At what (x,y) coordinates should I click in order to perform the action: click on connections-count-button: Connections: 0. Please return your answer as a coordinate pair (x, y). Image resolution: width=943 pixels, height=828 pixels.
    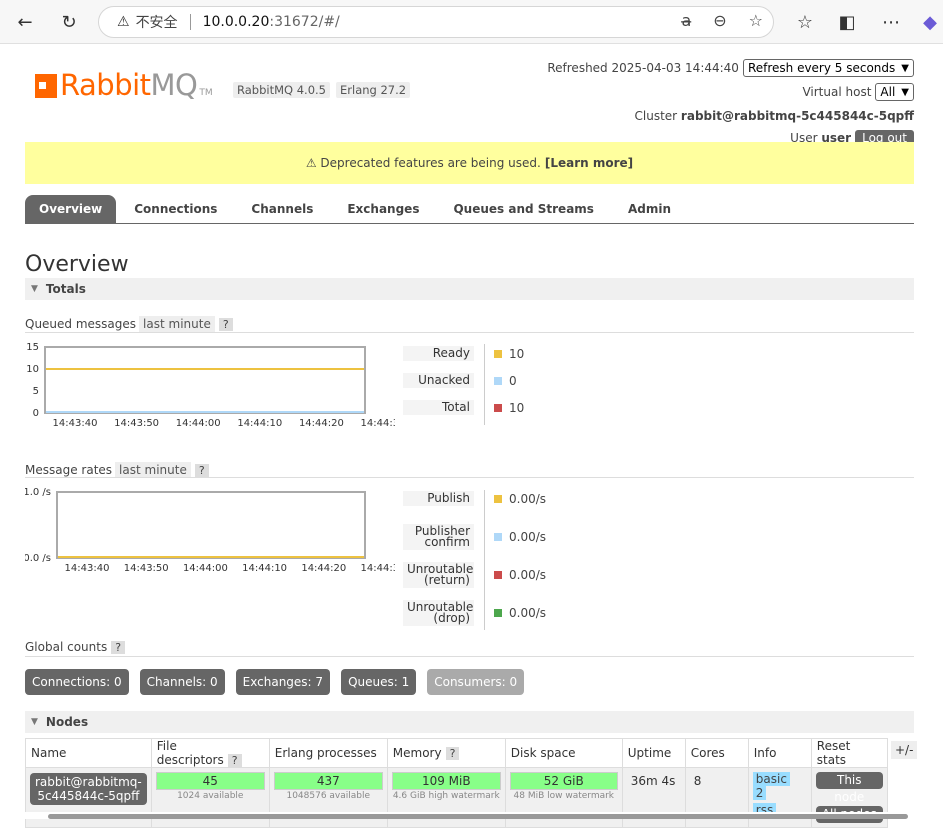
    Looking at the image, I should click on (77, 682).